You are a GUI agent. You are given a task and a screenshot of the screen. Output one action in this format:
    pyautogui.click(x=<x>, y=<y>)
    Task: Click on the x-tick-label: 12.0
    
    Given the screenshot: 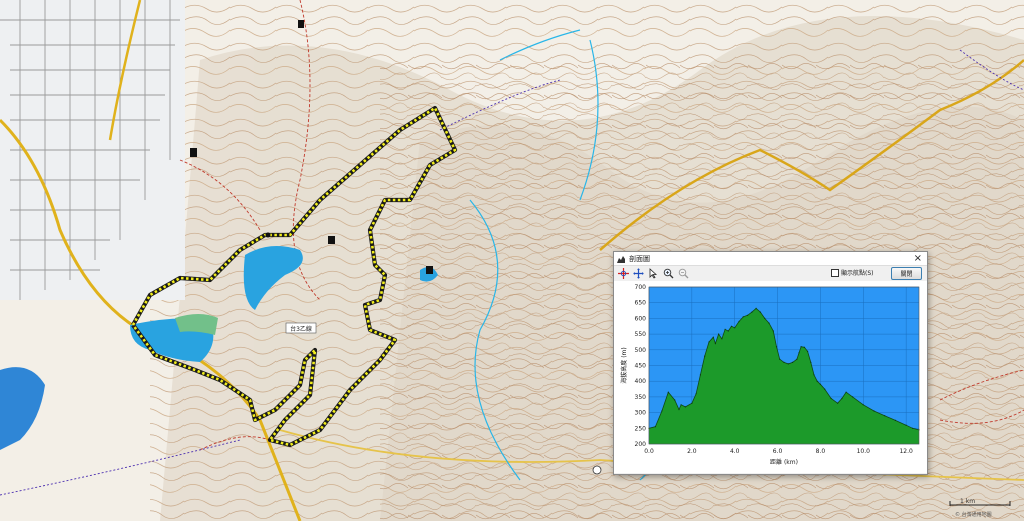 What is the action you would take?
    pyautogui.click(x=906, y=451)
    